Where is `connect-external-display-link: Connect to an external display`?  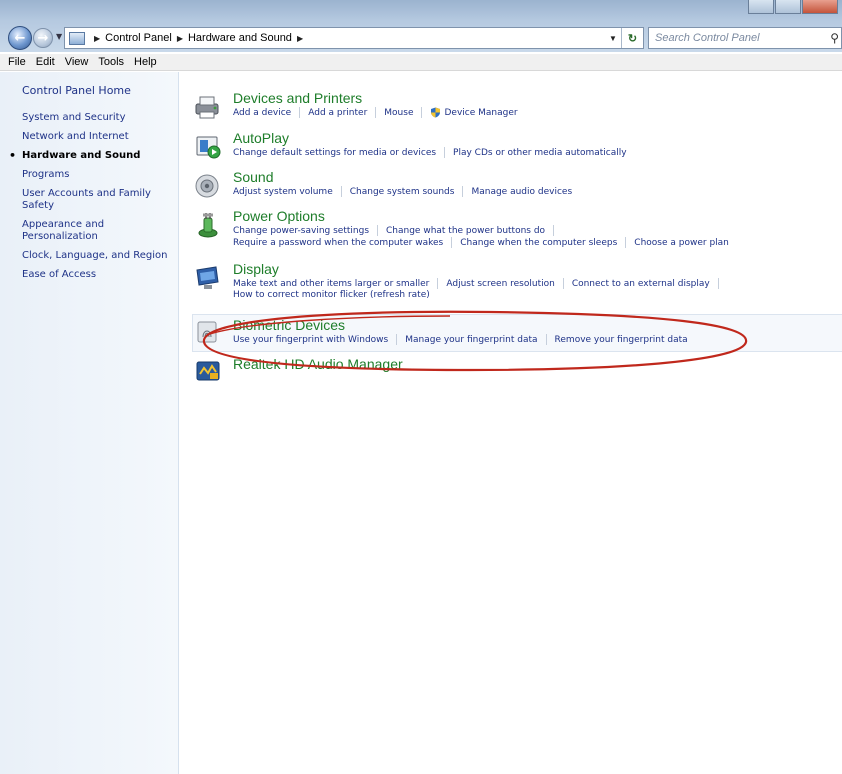
connect-external-display-link: Connect to an external display is located at coordinates (641, 284).